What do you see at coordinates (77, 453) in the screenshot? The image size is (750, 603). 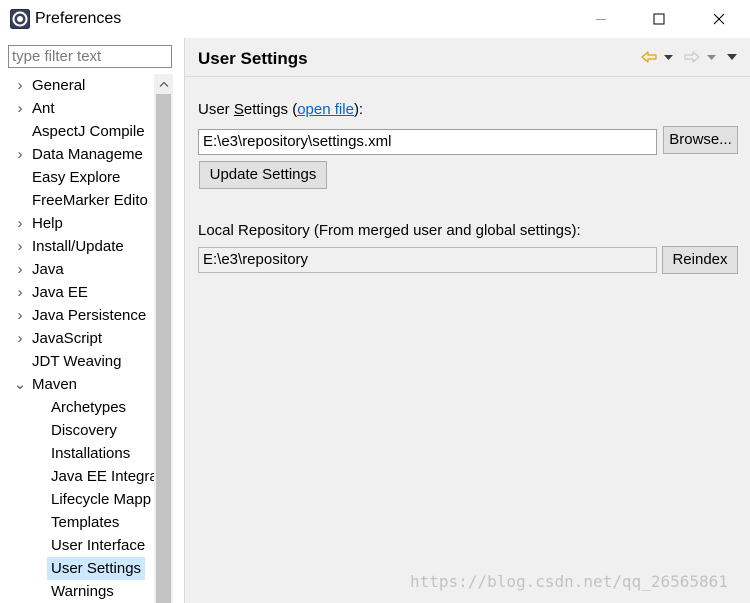 I see `tree-item-installations: Installations` at bounding box center [77, 453].